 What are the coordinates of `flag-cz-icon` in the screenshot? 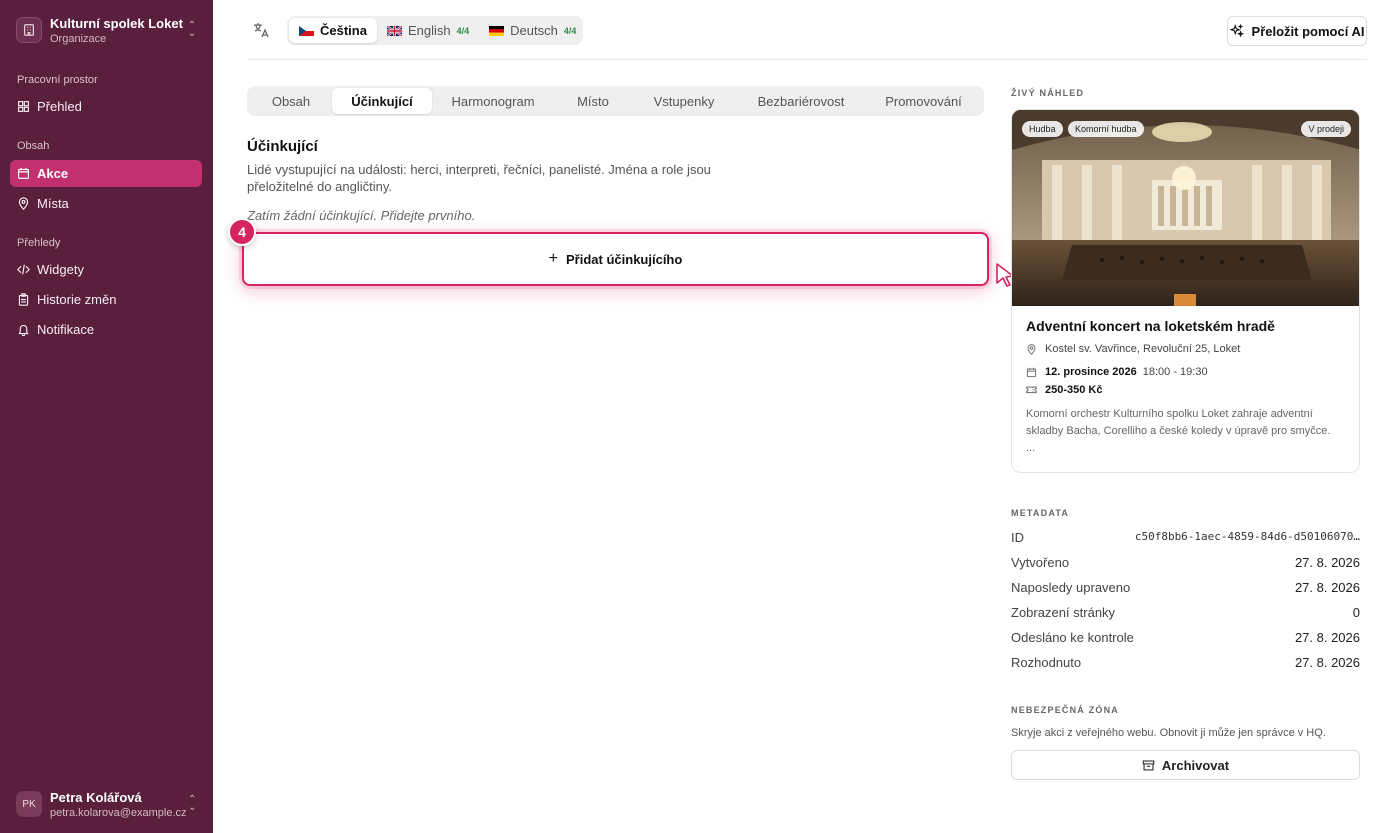 It's located at (306, 30).